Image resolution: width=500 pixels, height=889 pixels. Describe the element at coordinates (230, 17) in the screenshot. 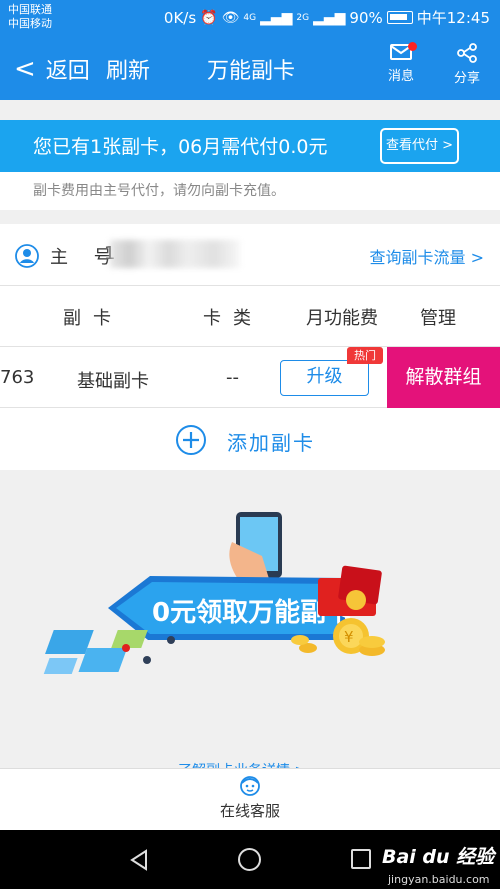

I see `eye-icon: 👁` at that location.